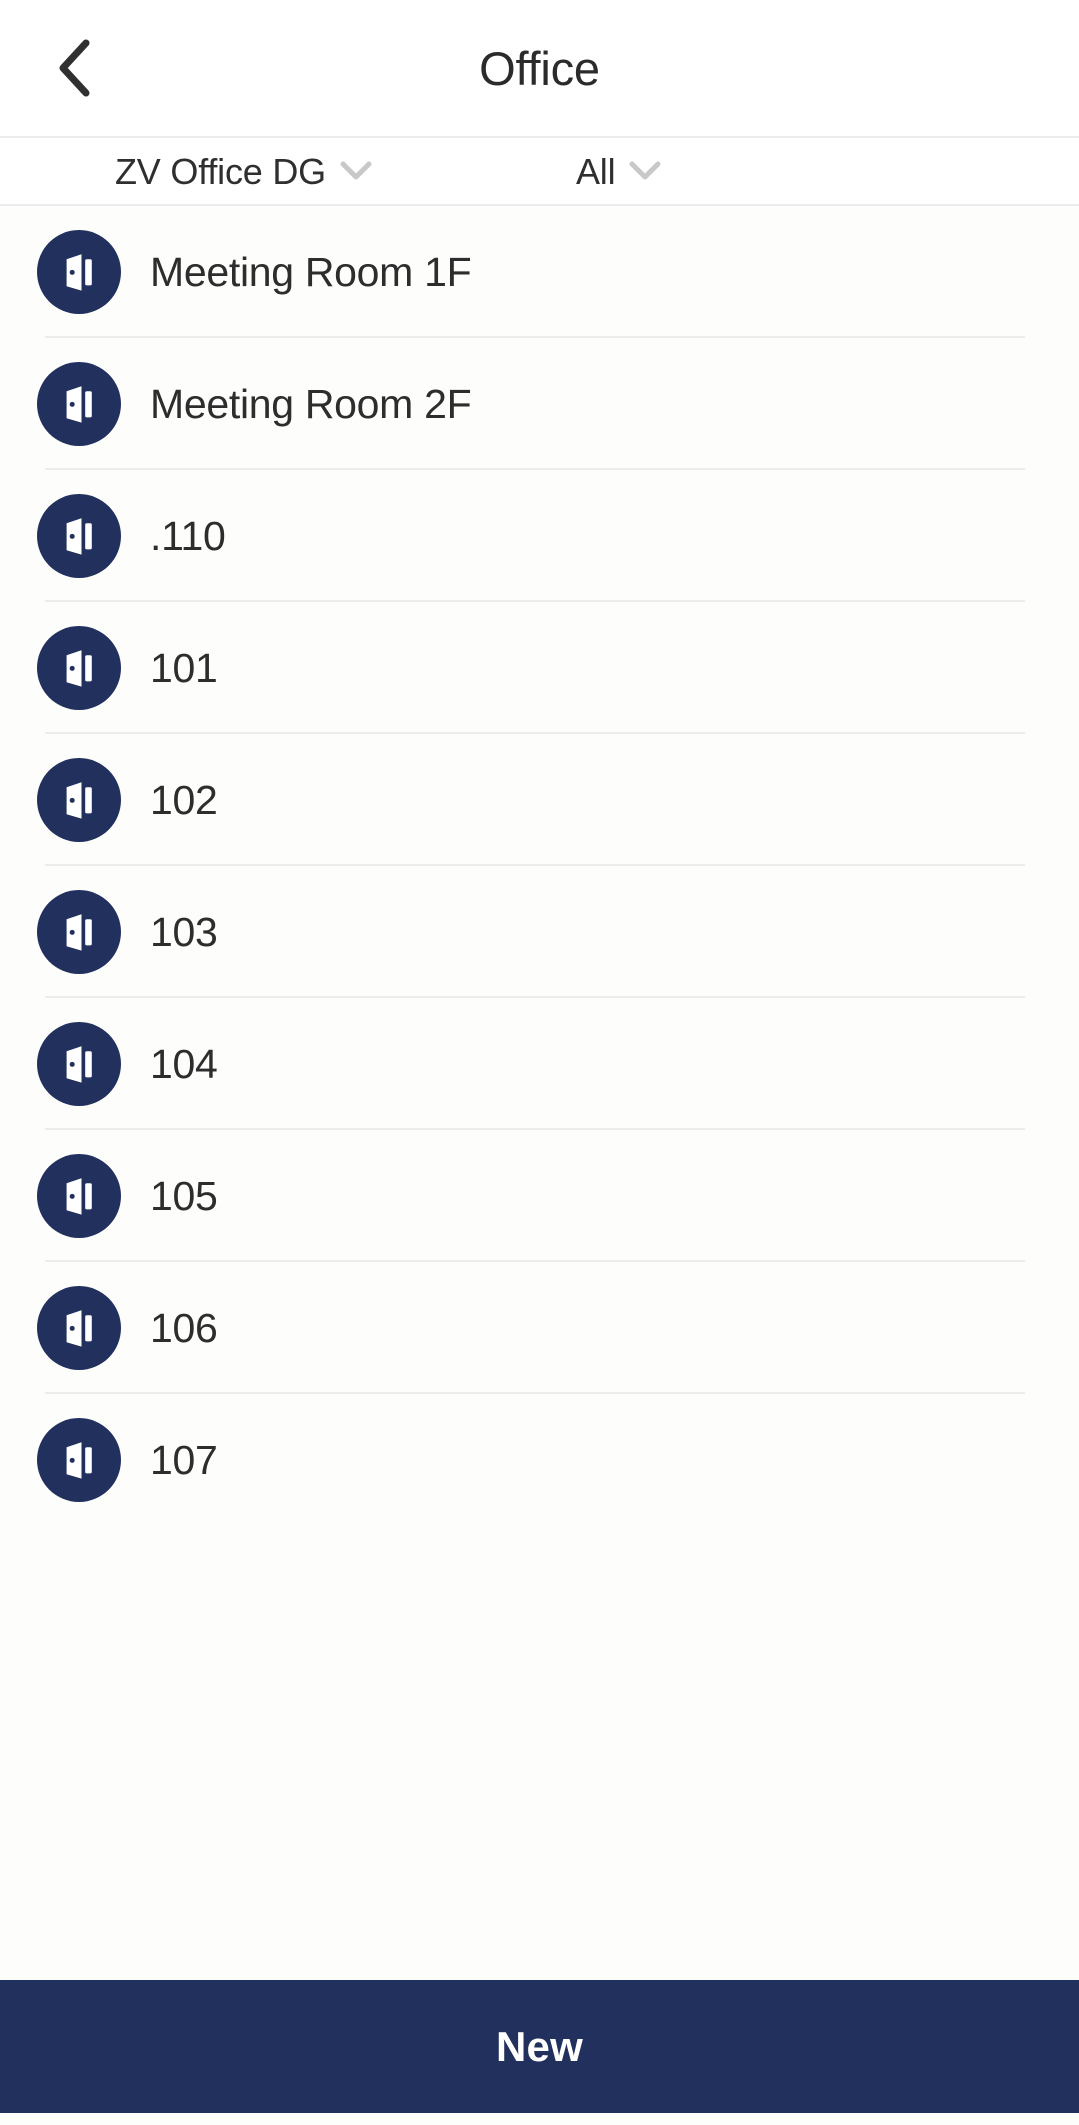 This screenshot has height=2125, width=1079. What do you see at coordinates (184, 667) in the screenshot?
I see `list-item-label: 101` at bounding box center [184, 667].